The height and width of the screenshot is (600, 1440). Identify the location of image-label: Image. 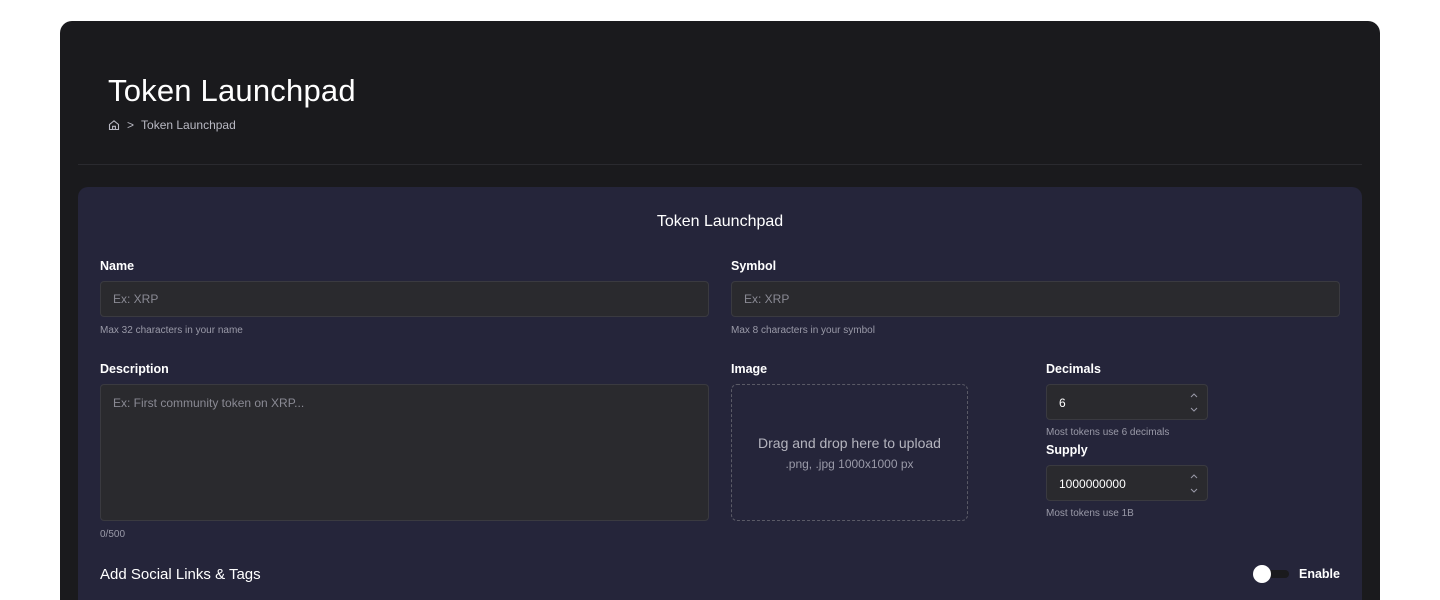
(749, 369).